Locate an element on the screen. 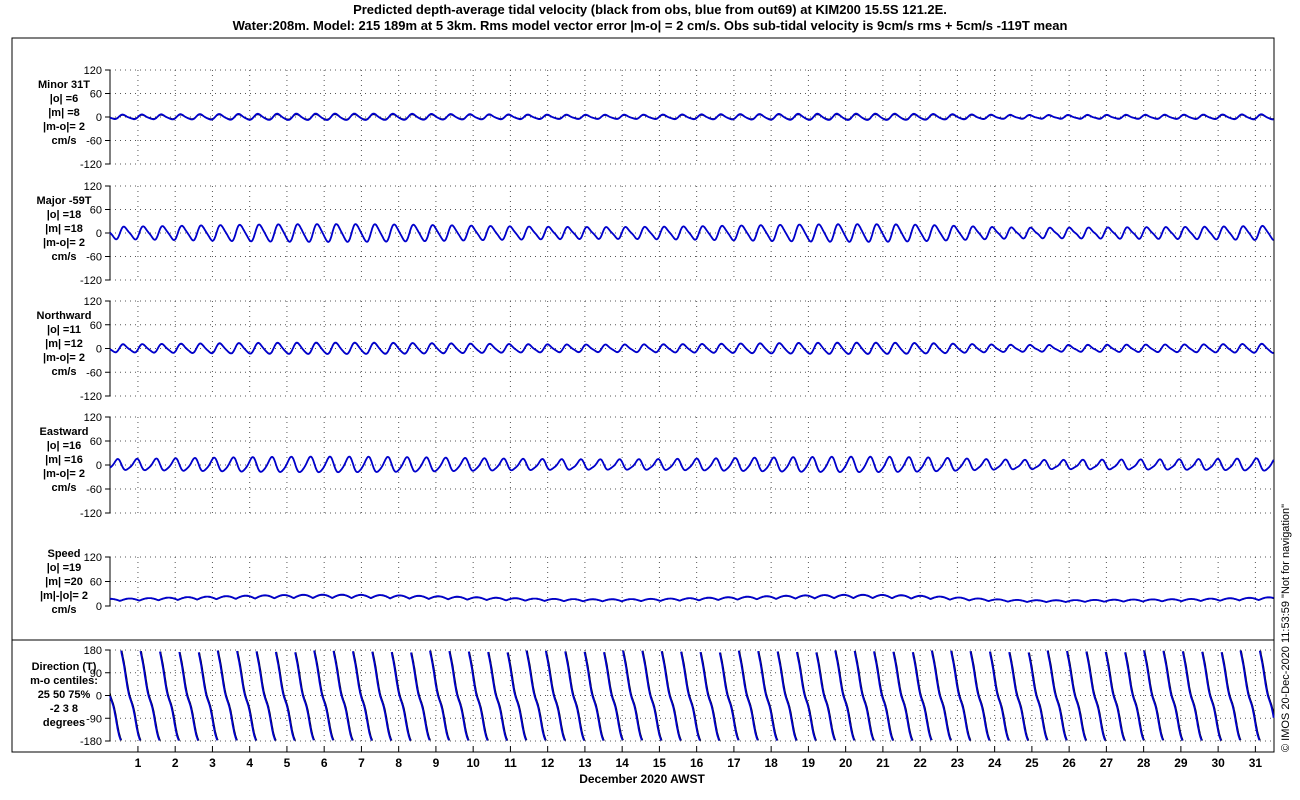  major-label-2: |m| =18 is located at coordinates (64, 229).